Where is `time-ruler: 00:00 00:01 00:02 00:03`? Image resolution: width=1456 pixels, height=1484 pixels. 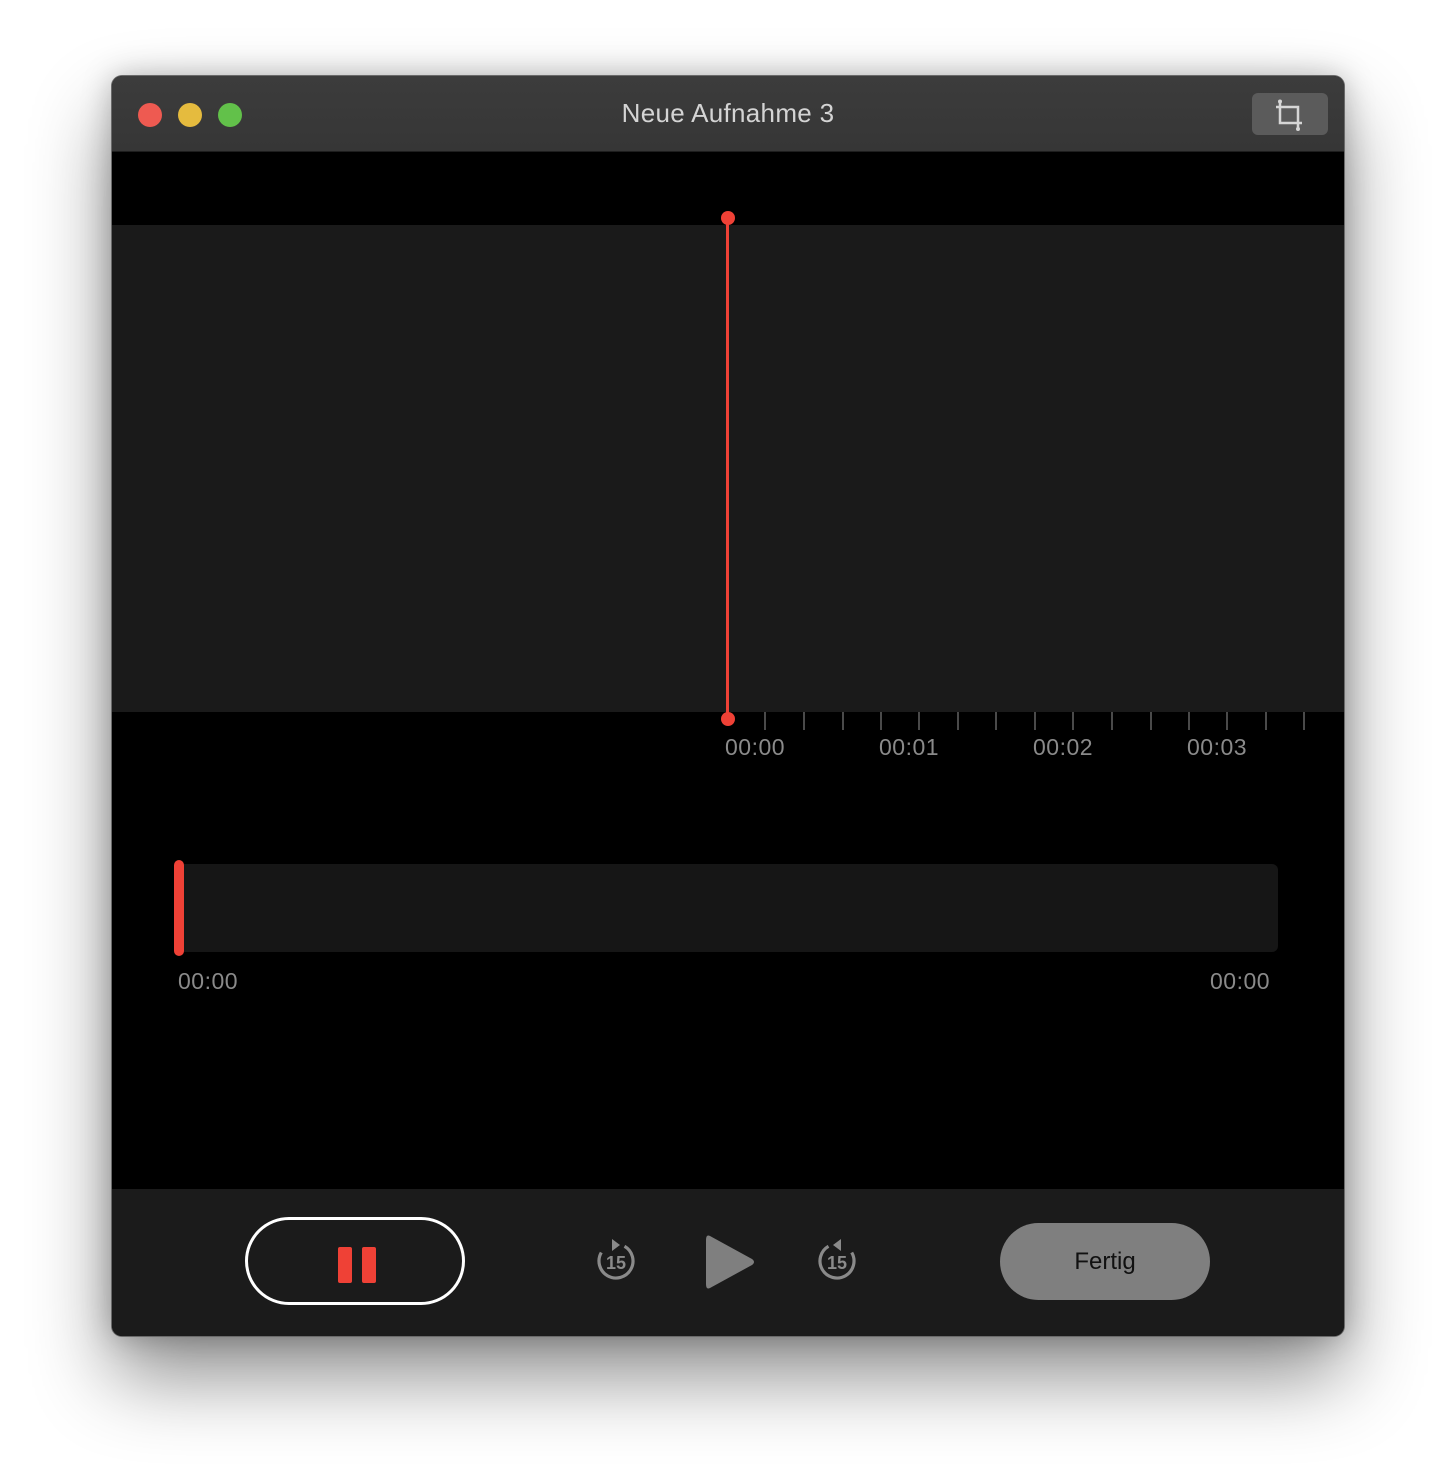 time-ruler: 00:00 00:01 00:02 00:03 is located at coordinates (728, 742).